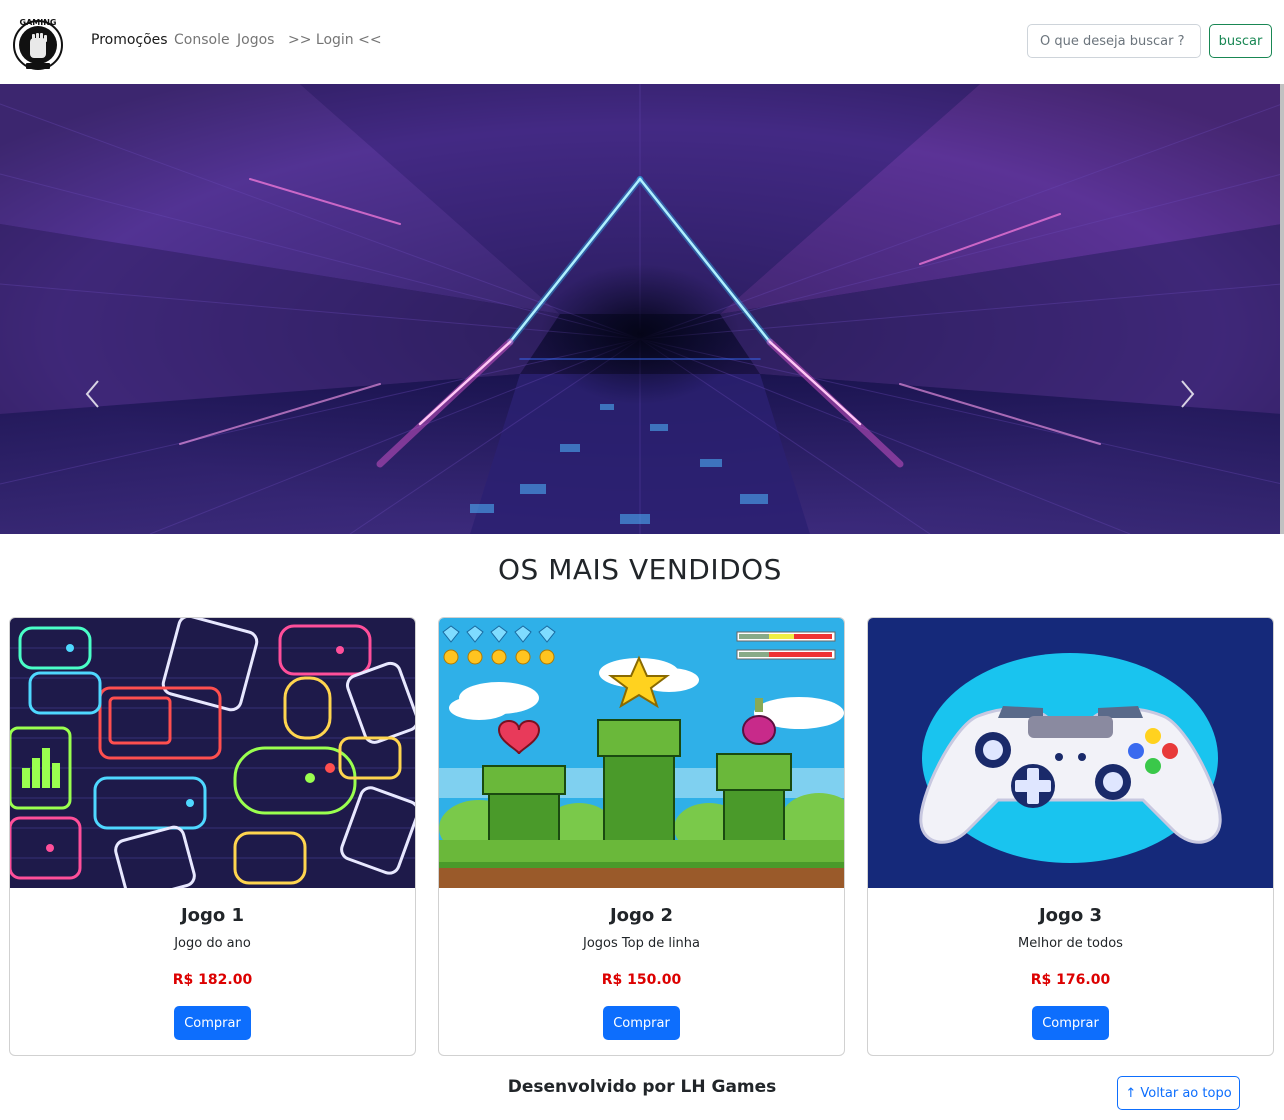 The height and width of the screenshot is (1120, 1284). What do you see at coordinates (1070, 753) in the screenshot?
I see `product-image-controller` at bounding box center [1070, 753].